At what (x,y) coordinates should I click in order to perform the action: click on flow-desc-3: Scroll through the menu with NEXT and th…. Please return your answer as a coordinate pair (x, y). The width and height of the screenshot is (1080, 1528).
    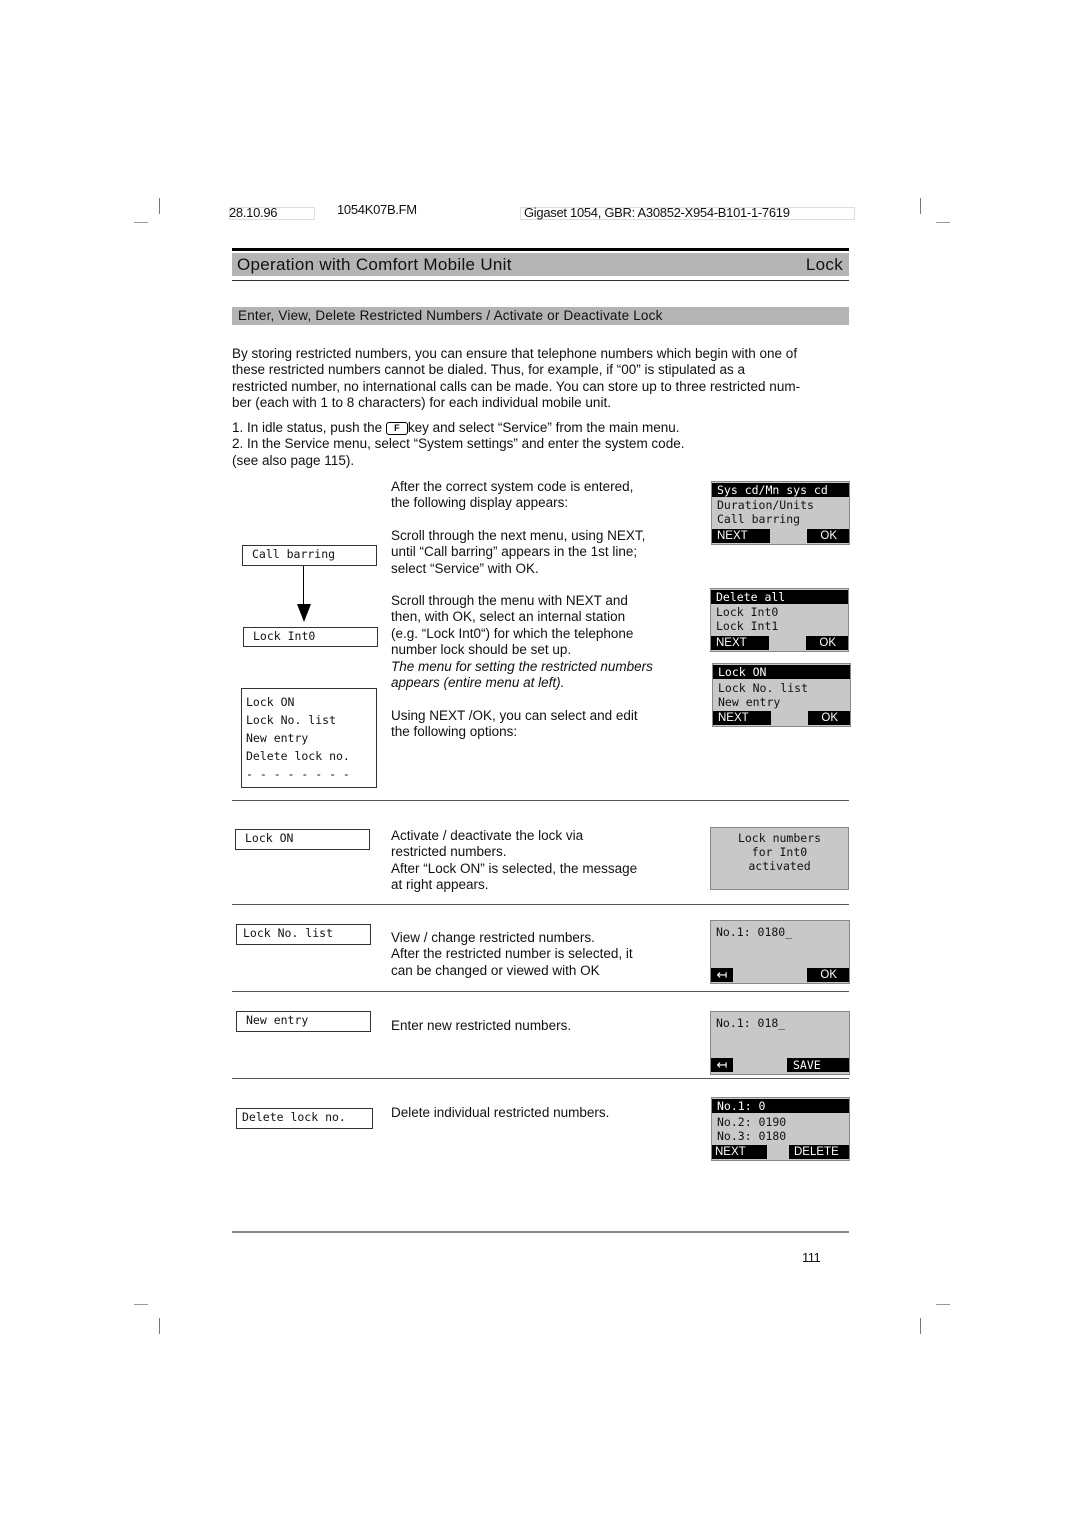
    Looking at the image, I should click on (522, 642).